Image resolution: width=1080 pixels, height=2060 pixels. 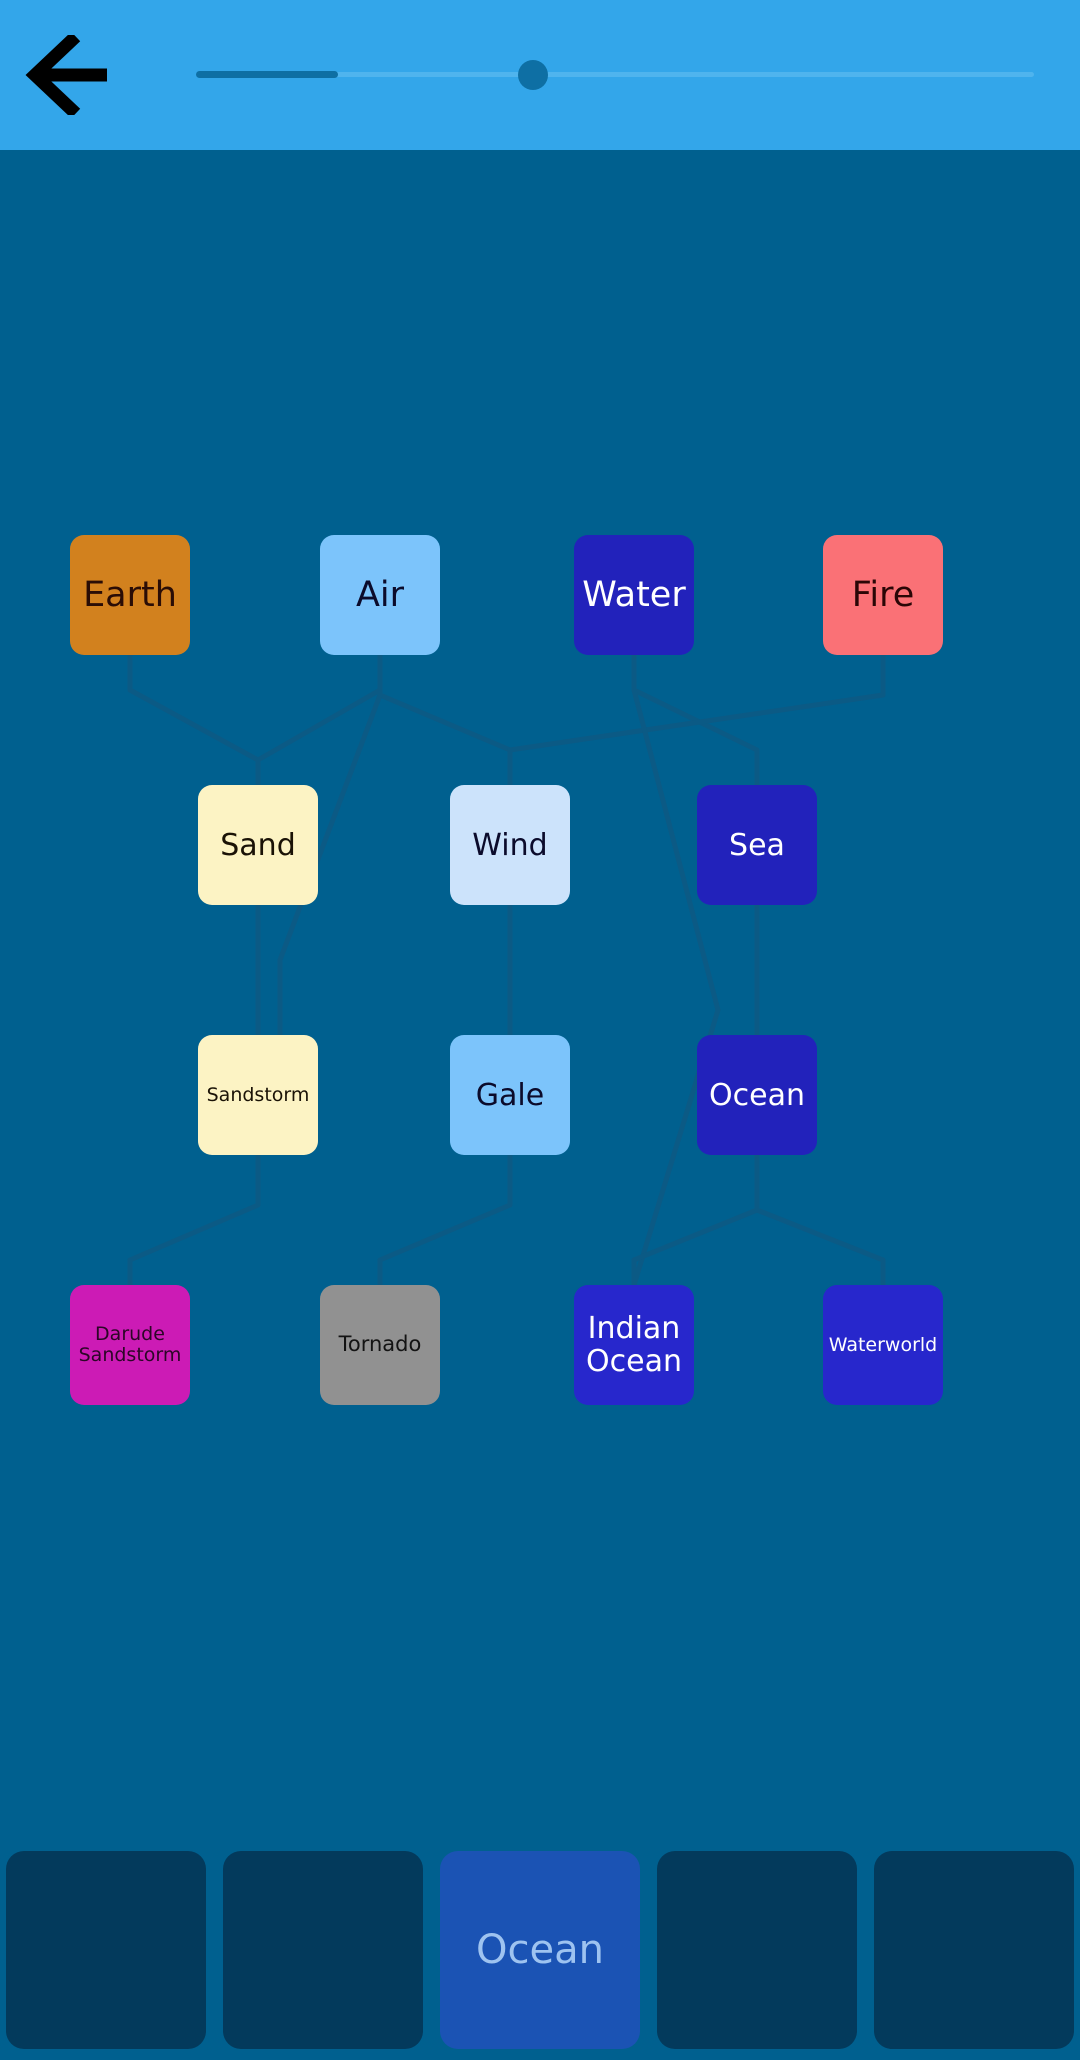 What do you see at coordinates (445, 720) in the screenshot?
I see `tree-edge-air-to-wind` at bounding box center [445, 720].